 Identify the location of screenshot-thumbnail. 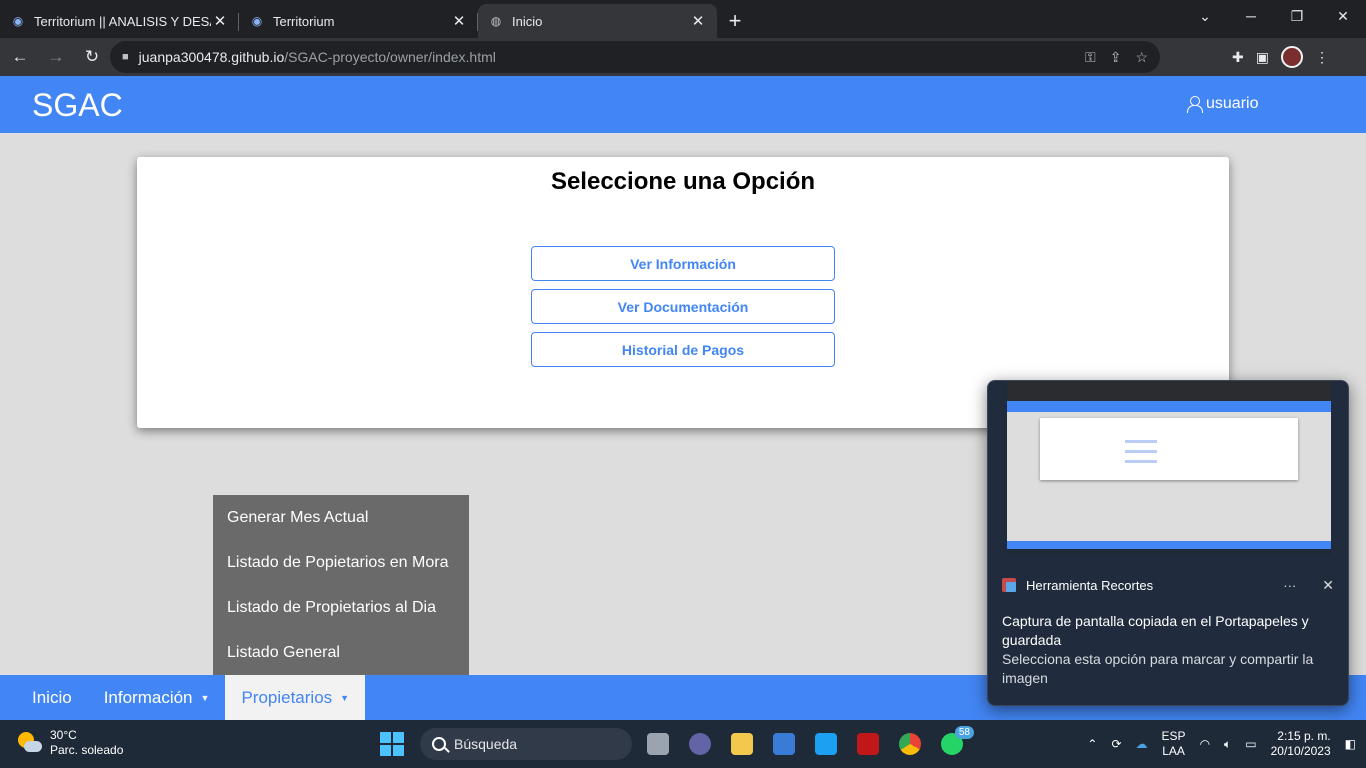
(1169, 468).